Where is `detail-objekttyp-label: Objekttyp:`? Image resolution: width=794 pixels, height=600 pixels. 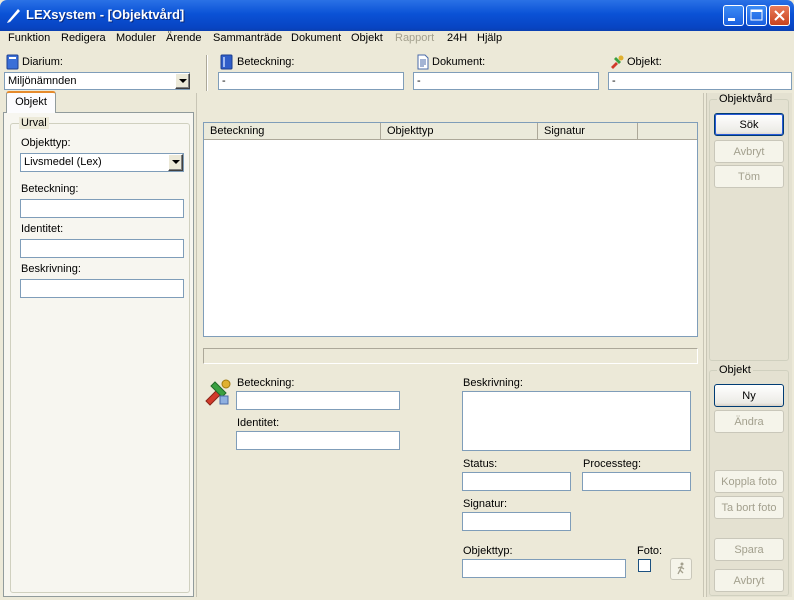 detail-objekttyp-label: Objekttyp: is located at coordinates (488, 551).